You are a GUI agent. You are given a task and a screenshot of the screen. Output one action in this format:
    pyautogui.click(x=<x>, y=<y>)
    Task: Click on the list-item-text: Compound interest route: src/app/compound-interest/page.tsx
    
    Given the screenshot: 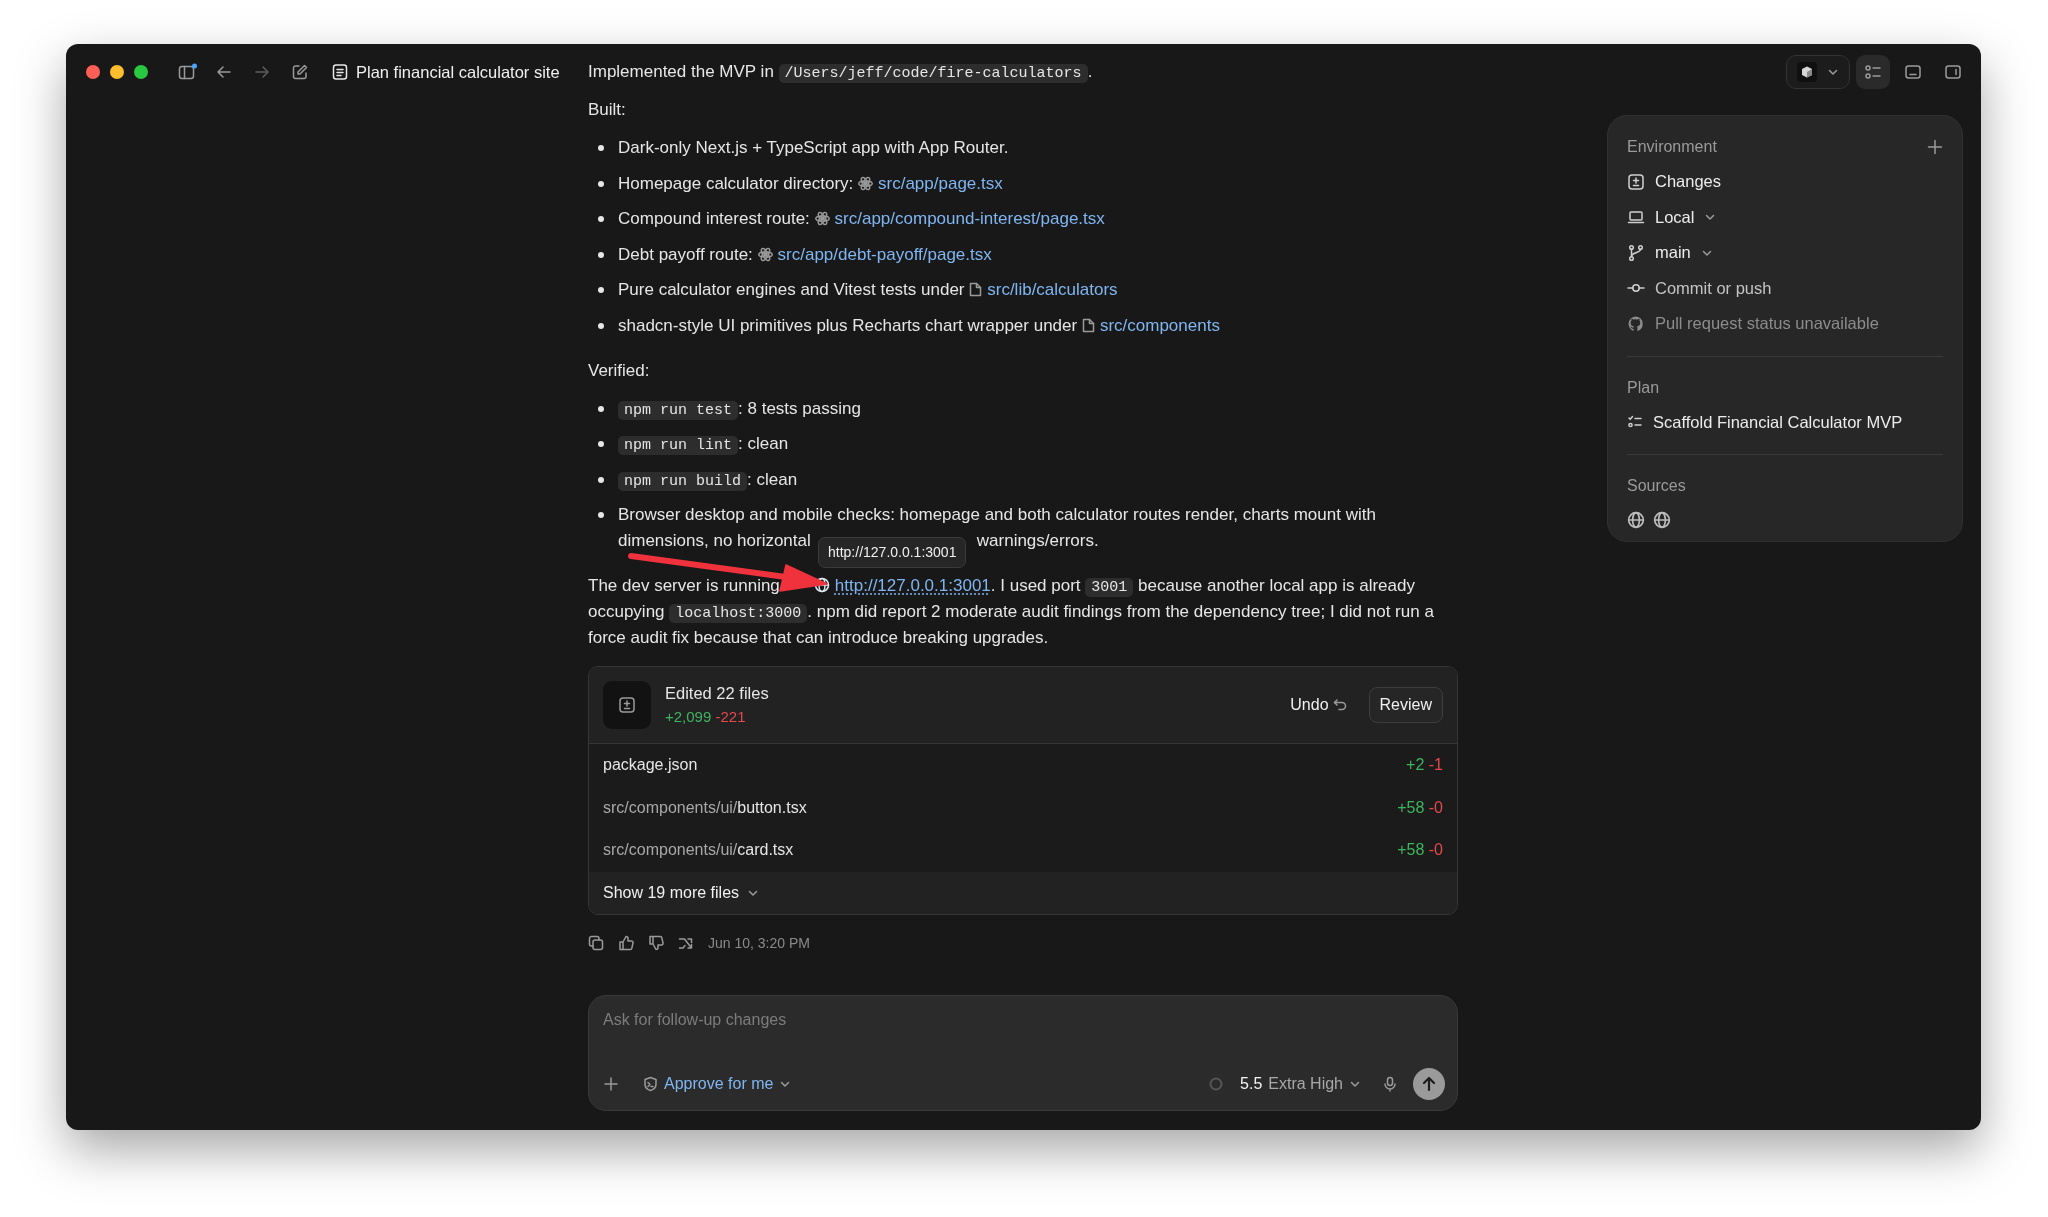 What is the action you would take?
    pyautogui.click(x=861, y=219)
    